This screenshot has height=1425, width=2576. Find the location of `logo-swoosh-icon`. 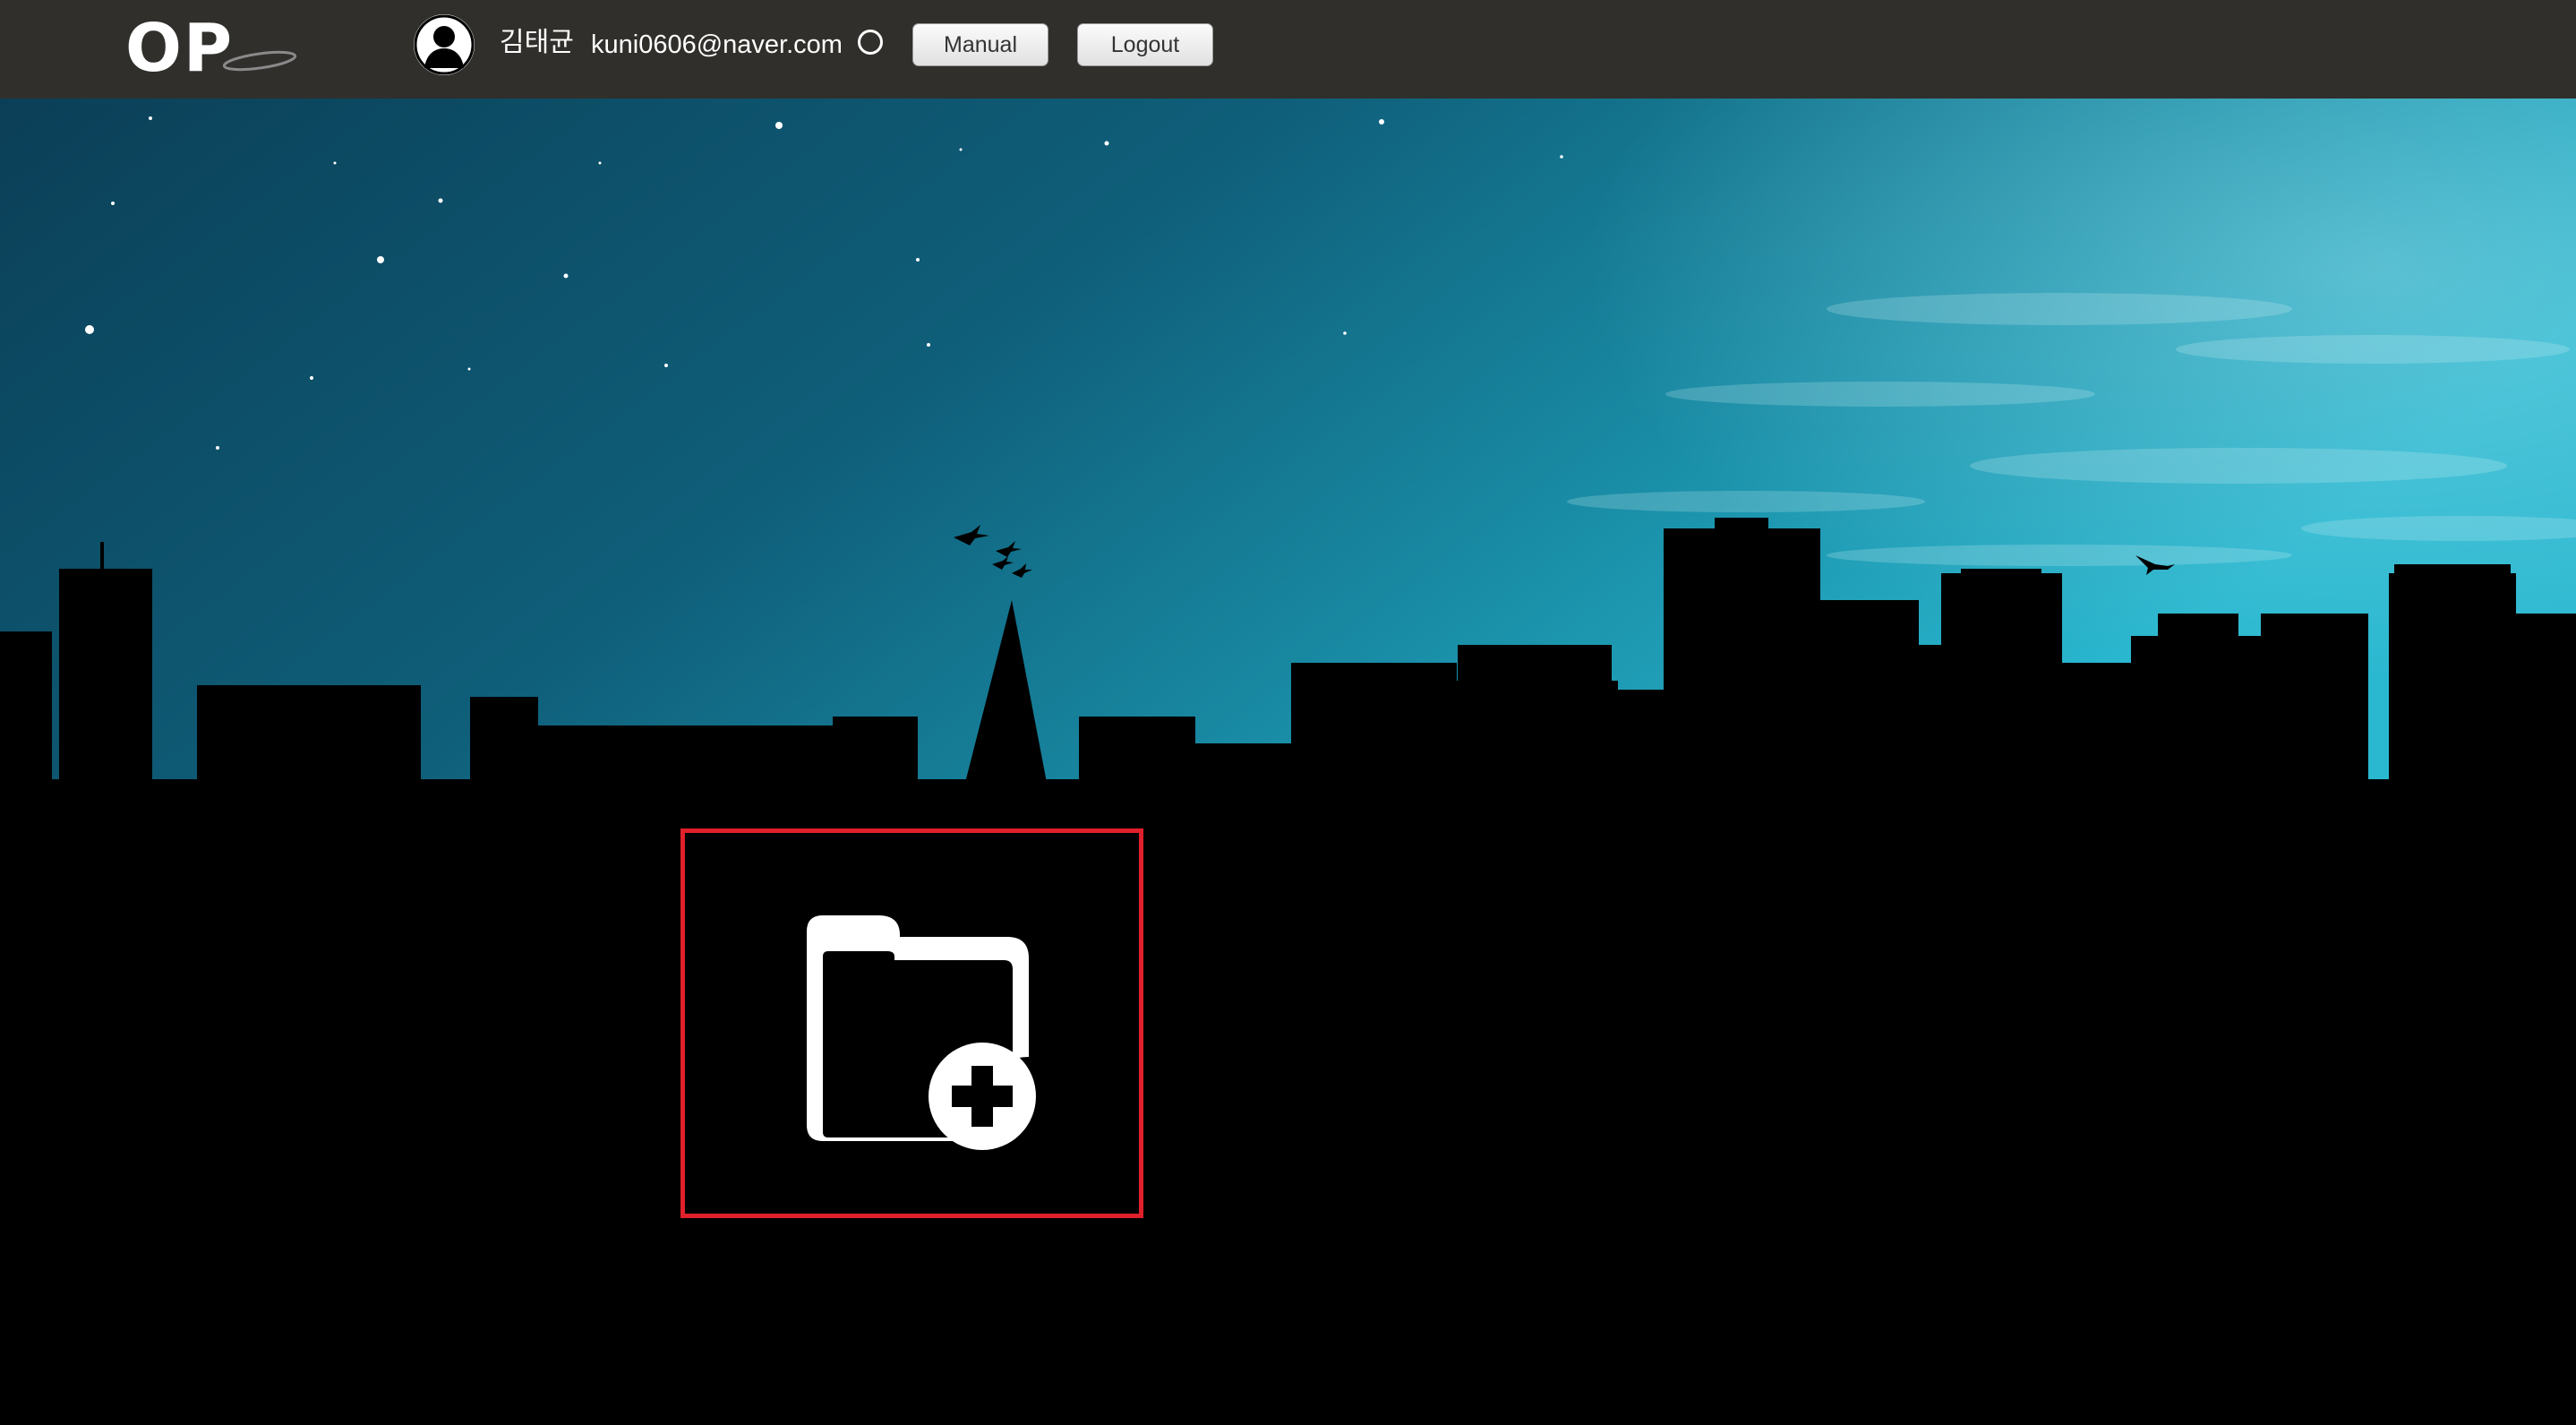

logo-swoosh-icon is located at coordinates (260, 61).